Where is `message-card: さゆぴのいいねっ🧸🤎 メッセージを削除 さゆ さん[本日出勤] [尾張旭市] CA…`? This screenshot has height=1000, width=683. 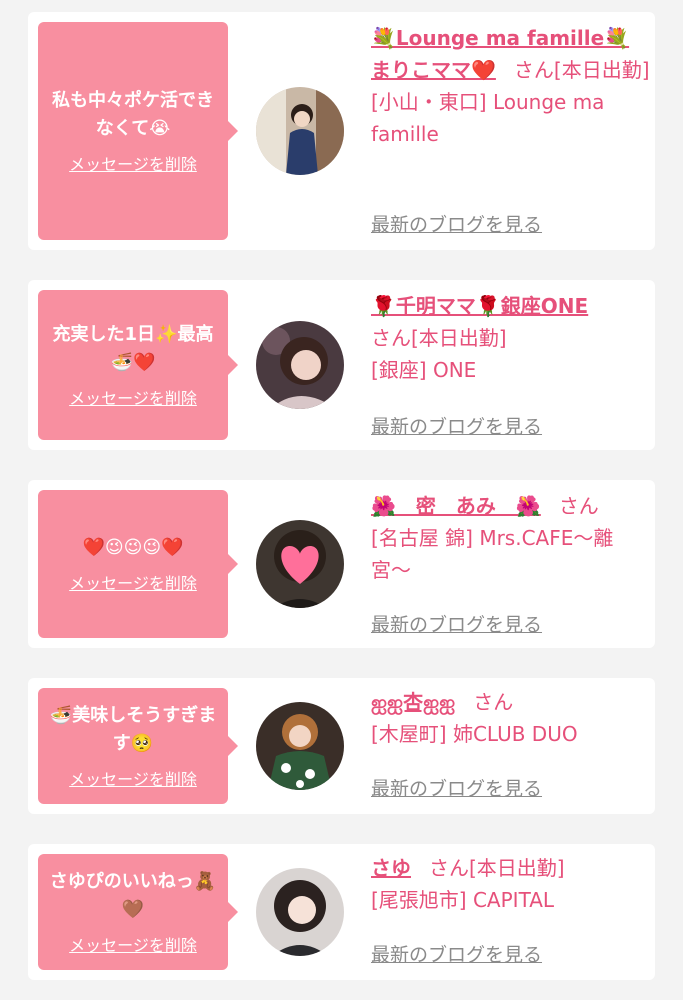 message-card: さゆぴのいいねっ🧸🤎 メッセージを削除 さゆ さん[本日出勤] [尾張旭市] CA… is located at coordinates (341, 912).